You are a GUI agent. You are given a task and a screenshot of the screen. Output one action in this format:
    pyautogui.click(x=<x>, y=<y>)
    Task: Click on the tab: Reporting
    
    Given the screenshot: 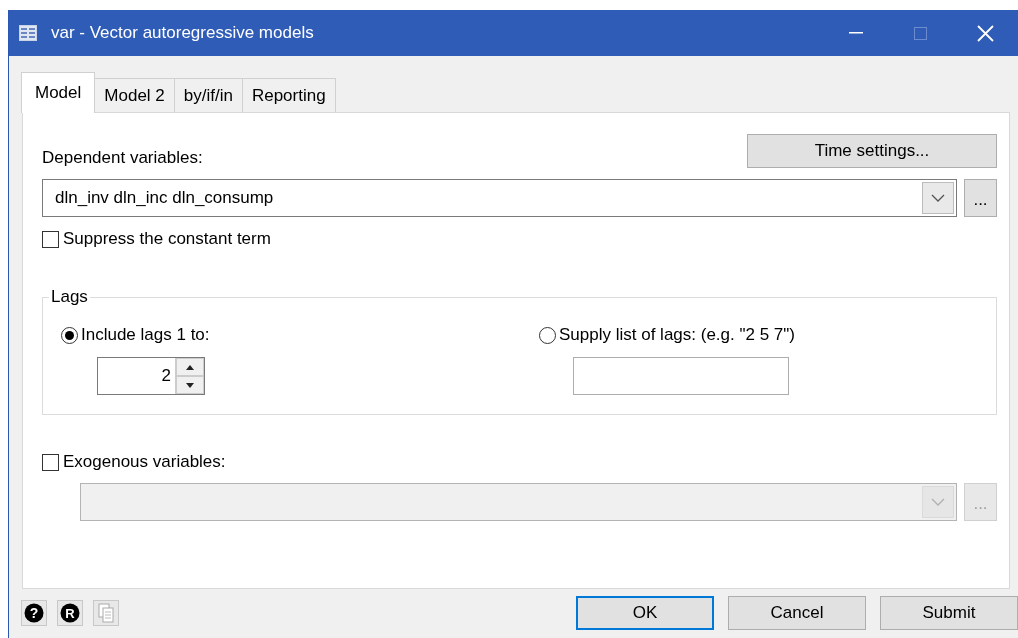 What is the action you would take?
    pyautogui.click(x=288, y=95)
    